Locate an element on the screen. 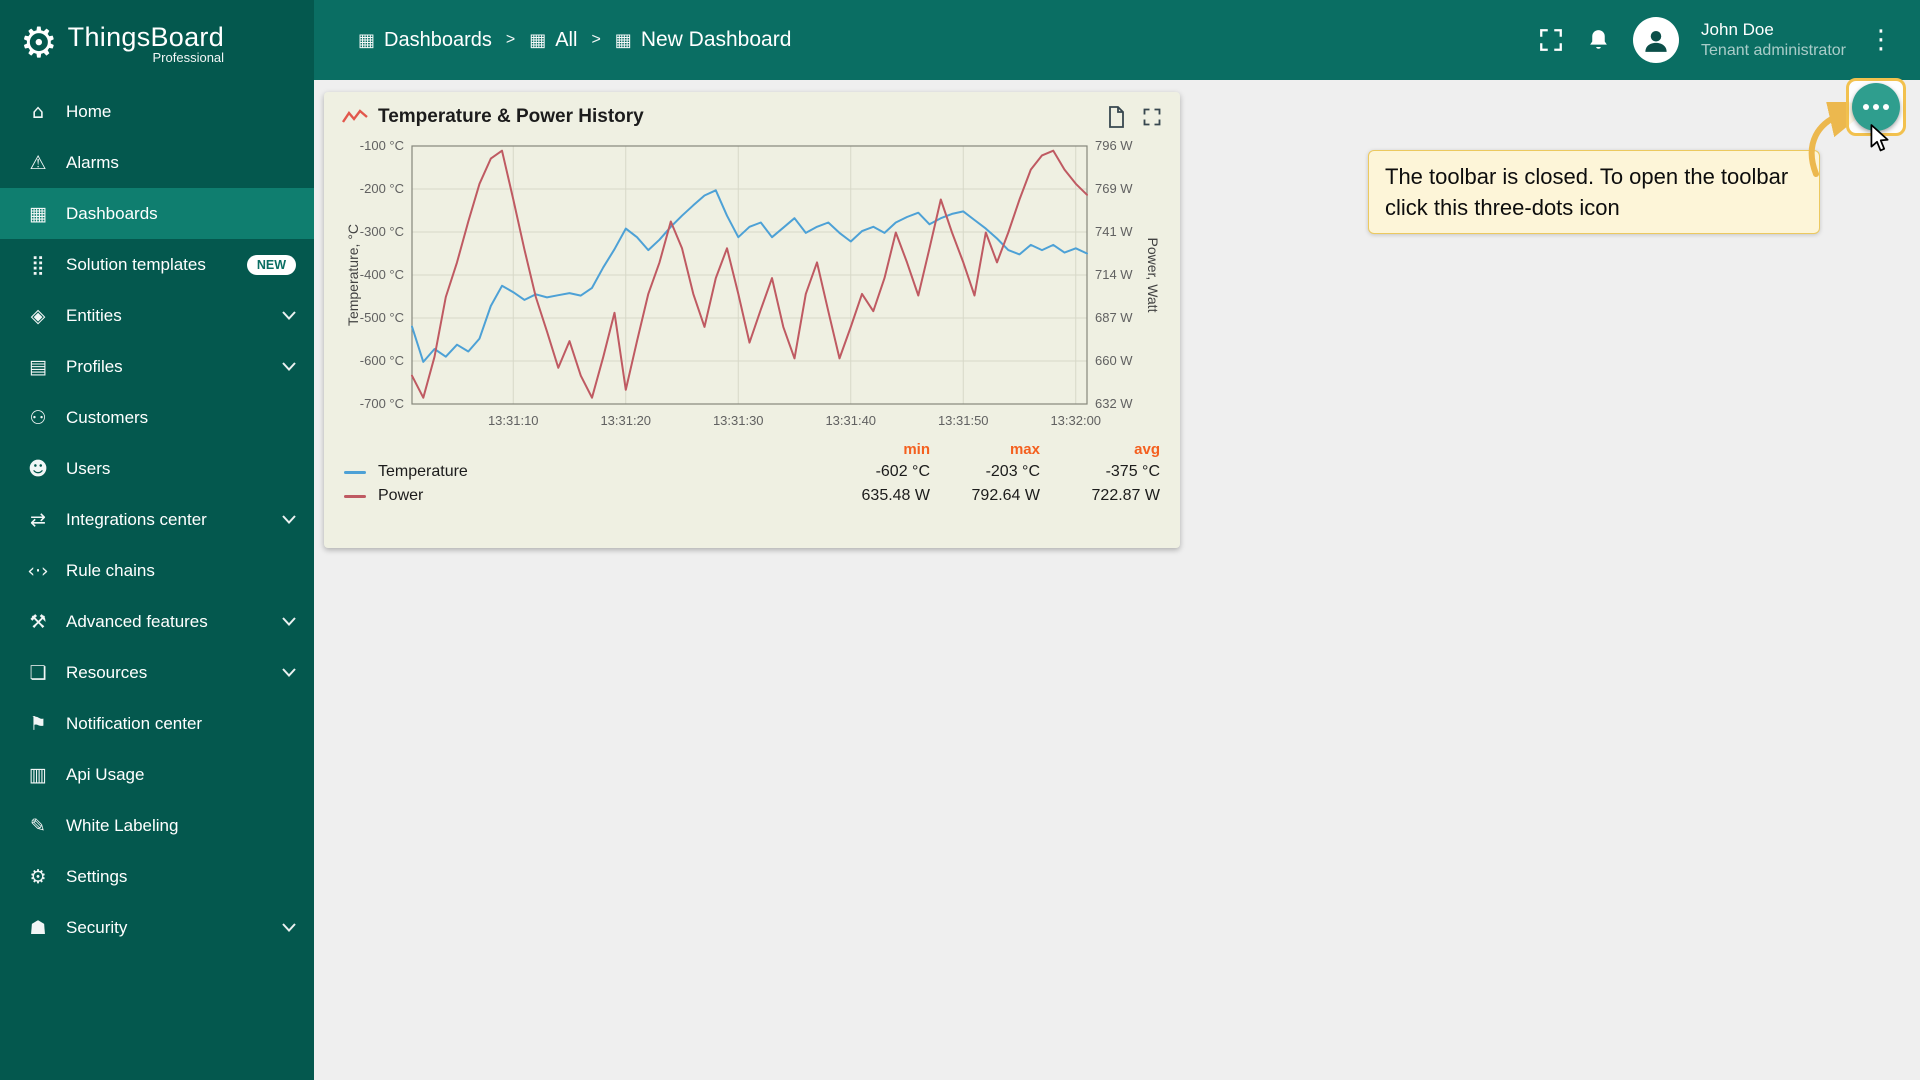  sidebar-item-profiles: ▤ Profiles is located at coordinates (157, 366).